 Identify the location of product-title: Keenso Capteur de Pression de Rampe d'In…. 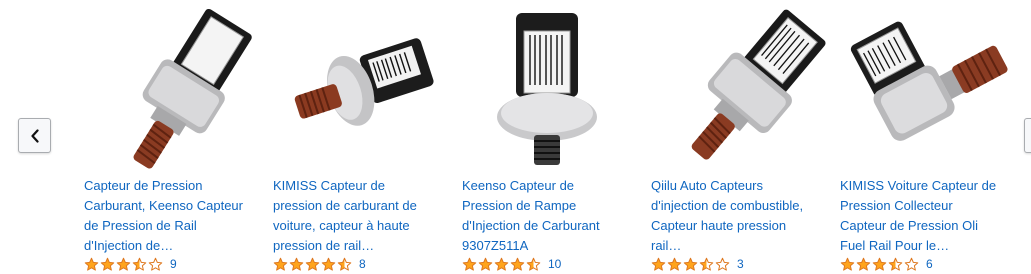
(542, 216).